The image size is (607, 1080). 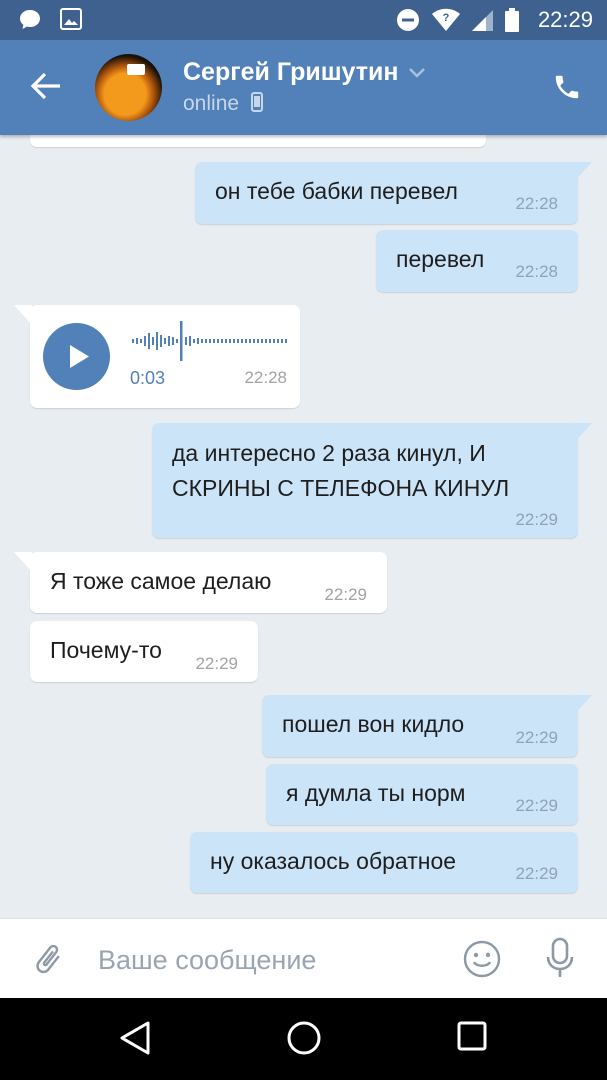 I want to click on contact-name: Сергей Гришутин, so click(x=290, y=72).